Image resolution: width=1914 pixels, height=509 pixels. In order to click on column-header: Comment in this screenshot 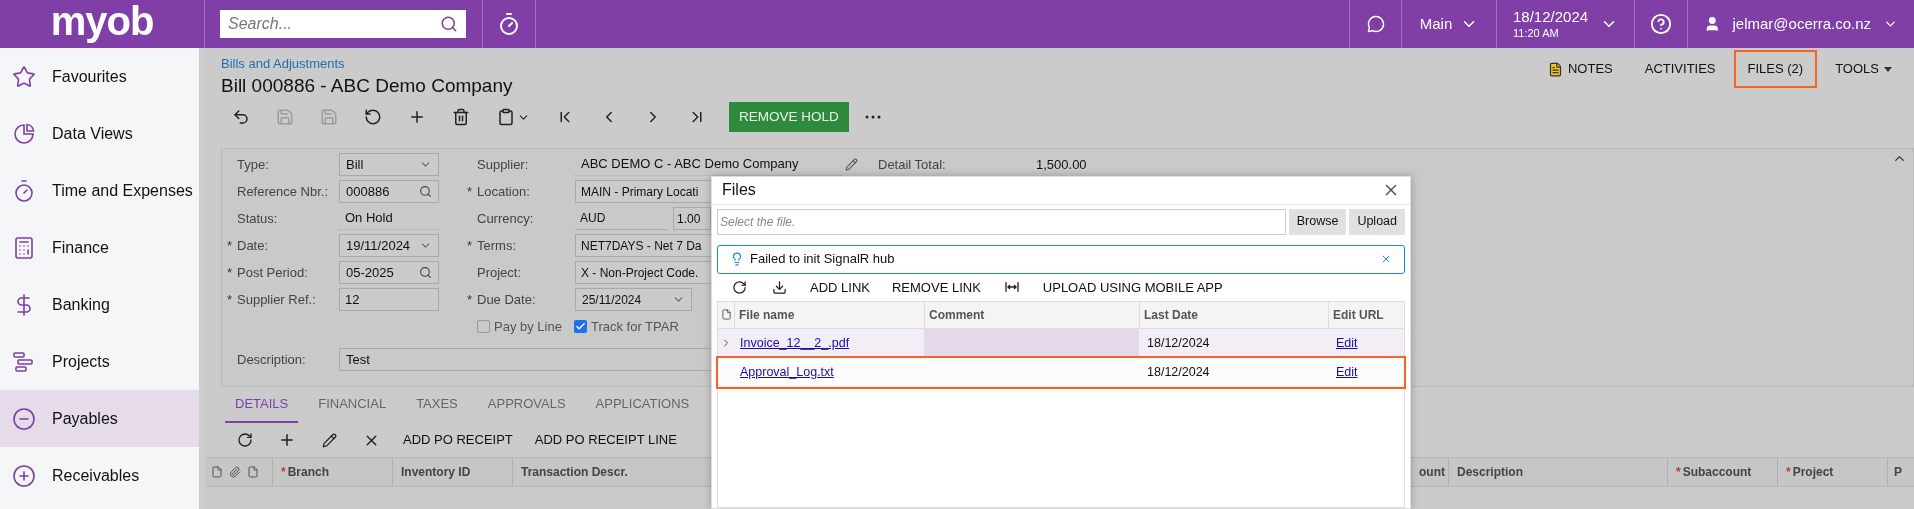, I will do `click(1031, 315)`.